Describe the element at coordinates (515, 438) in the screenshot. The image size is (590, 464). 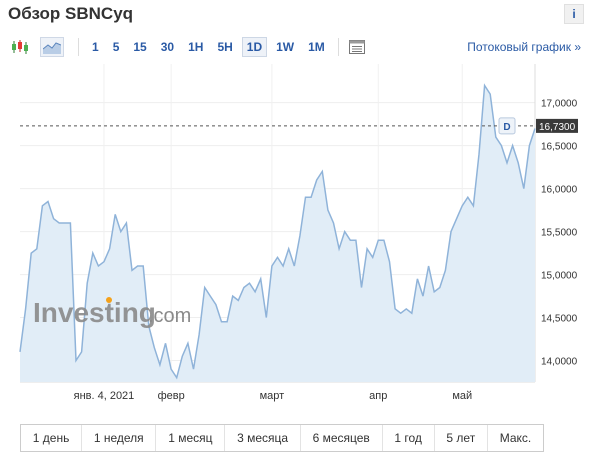
I see `range-max: Макс.` at that location.